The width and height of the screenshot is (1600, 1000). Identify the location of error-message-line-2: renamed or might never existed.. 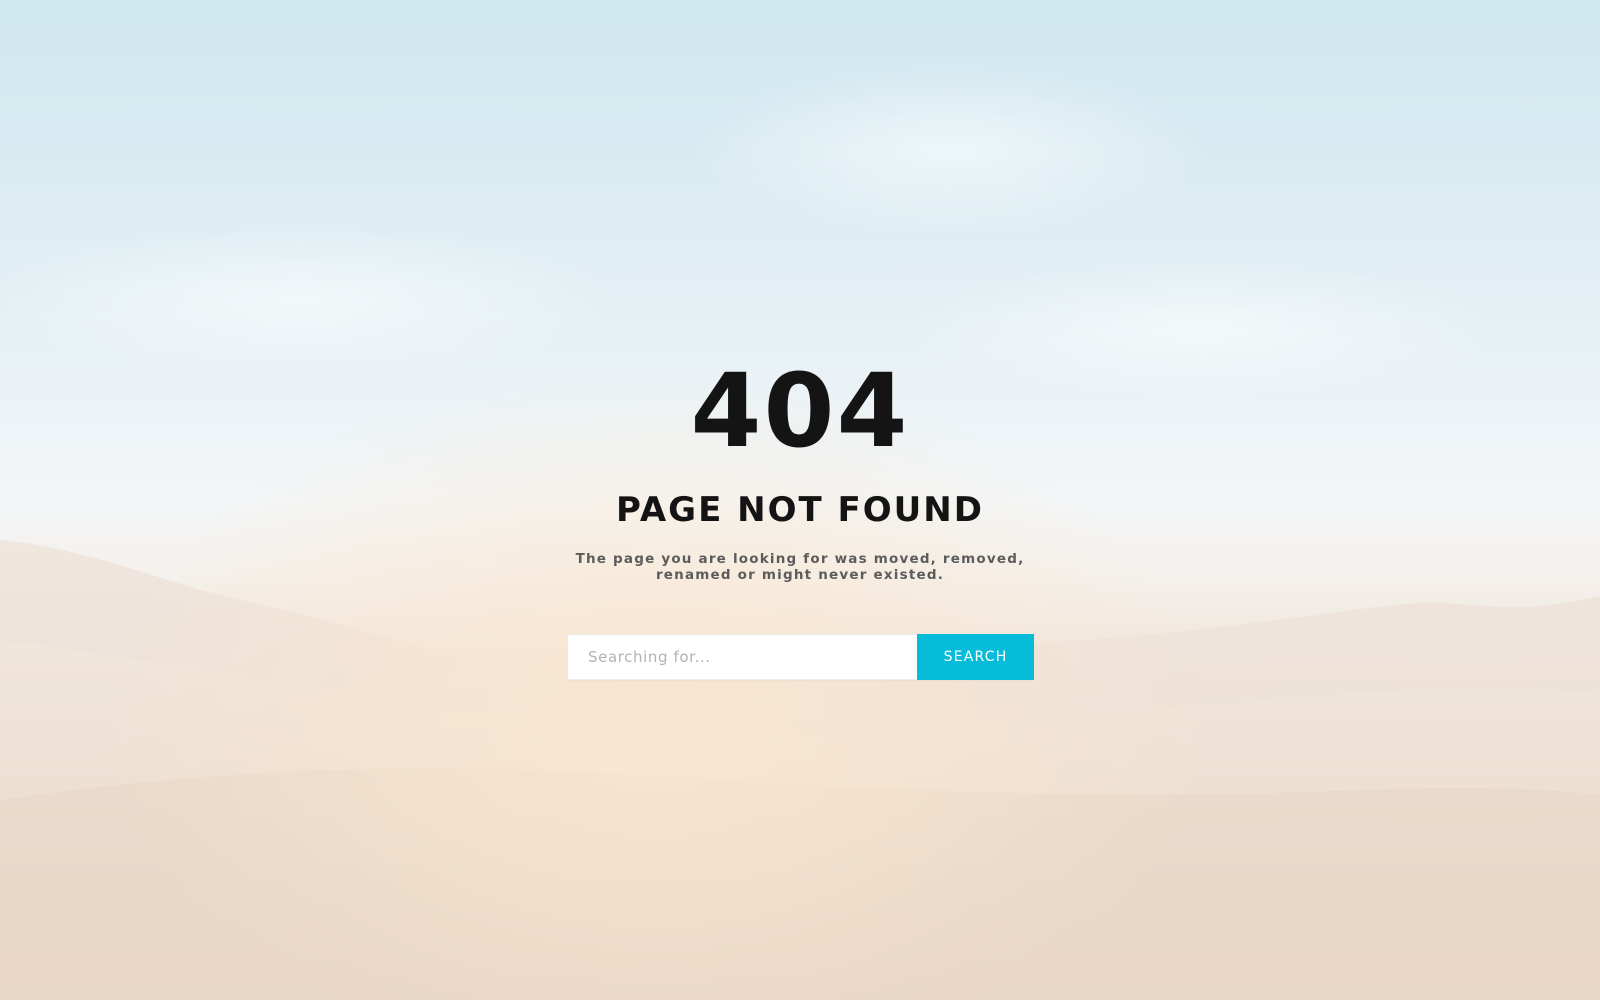
(800, 575).